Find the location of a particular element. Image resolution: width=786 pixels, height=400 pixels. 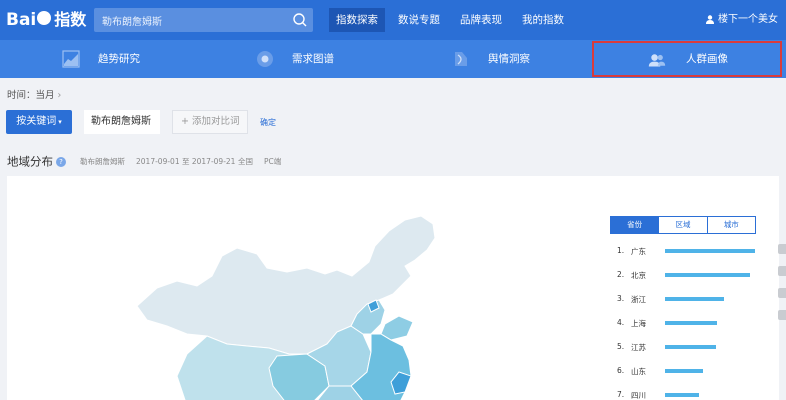

rank-number: 7. is located at coordinates (621, 394).